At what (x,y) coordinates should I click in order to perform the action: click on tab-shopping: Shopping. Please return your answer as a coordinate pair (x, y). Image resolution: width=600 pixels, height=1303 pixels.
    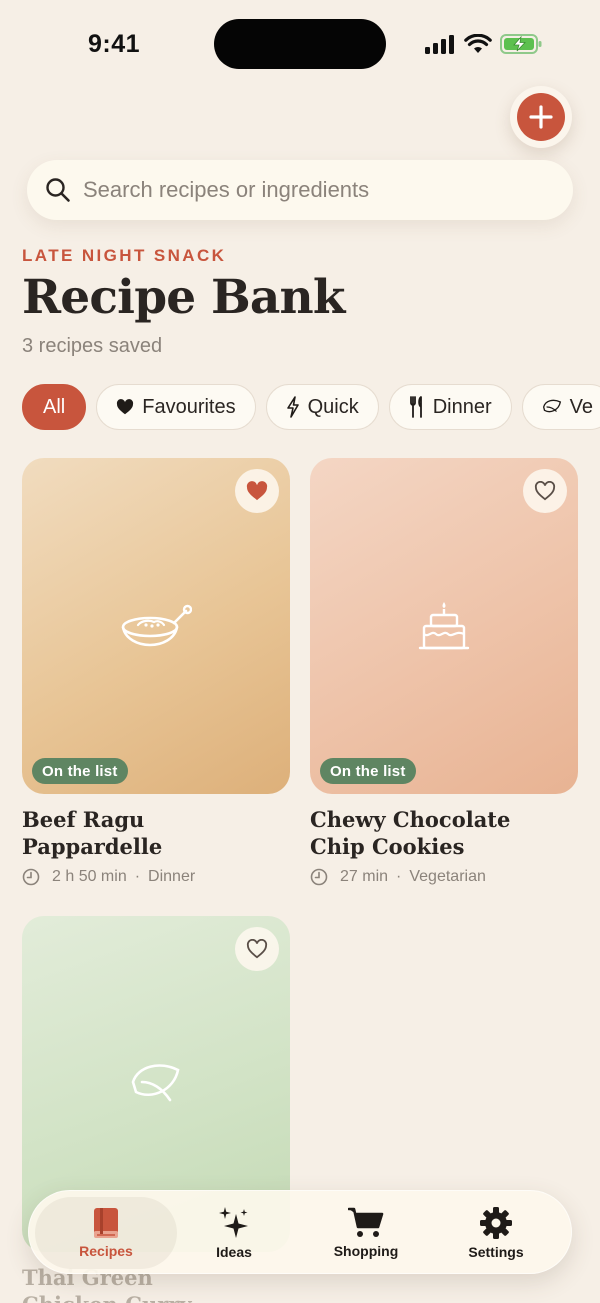
    Looking at the image, I should click on (366, 1233).